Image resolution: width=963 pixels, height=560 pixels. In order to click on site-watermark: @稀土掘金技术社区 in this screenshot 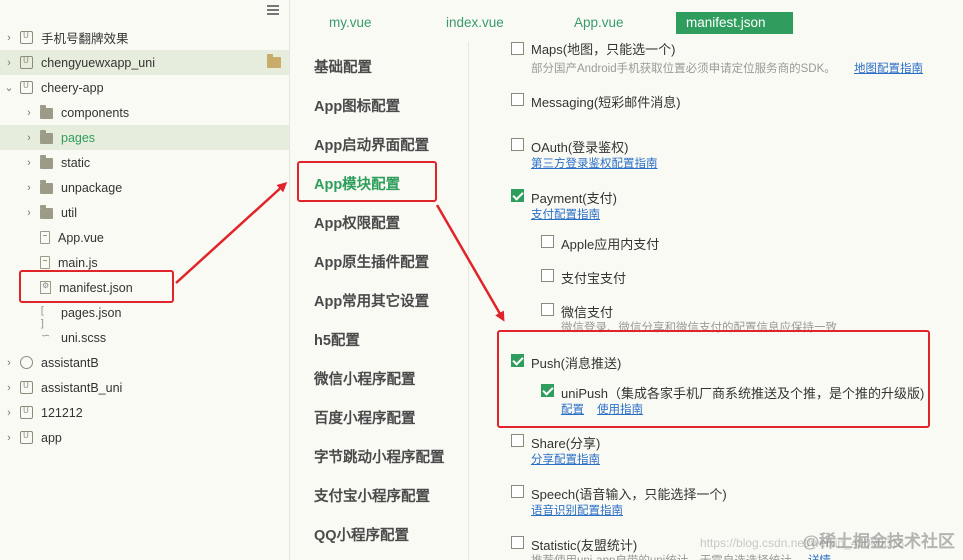, I will do `click(878, 541)`.